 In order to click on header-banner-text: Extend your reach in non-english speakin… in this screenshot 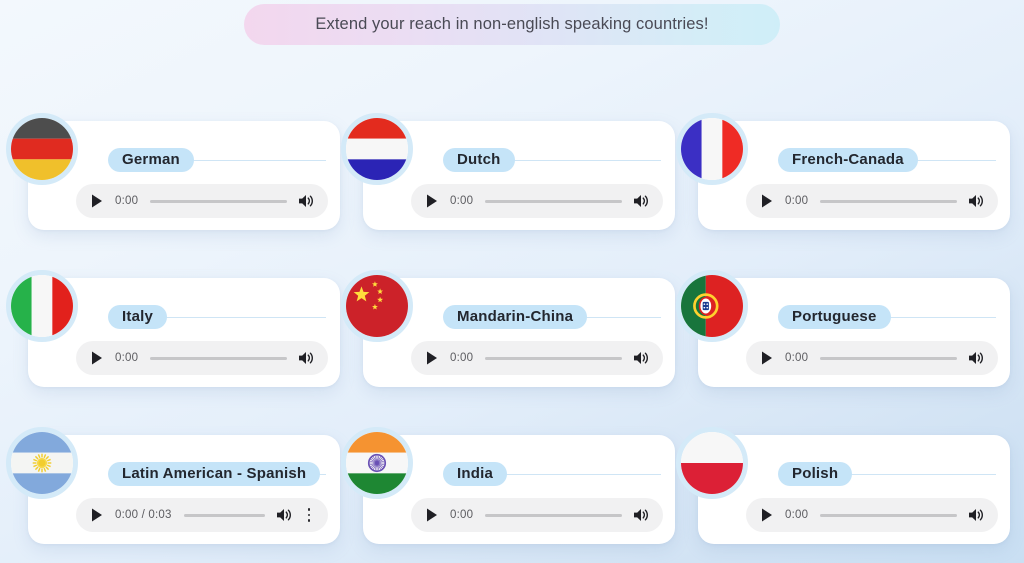, I will do `click(512, 24)`.